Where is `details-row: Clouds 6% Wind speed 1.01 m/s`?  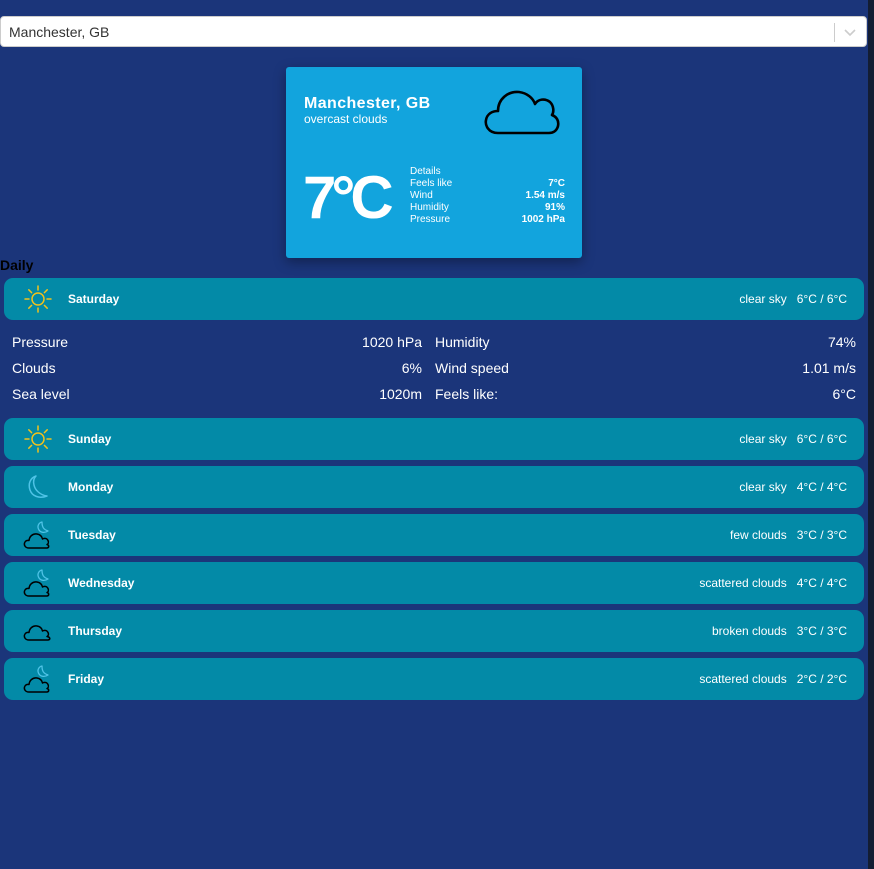 details-row: Clouds 6% Wind speed 1.01 m/s is located at coordinates (434, 369).